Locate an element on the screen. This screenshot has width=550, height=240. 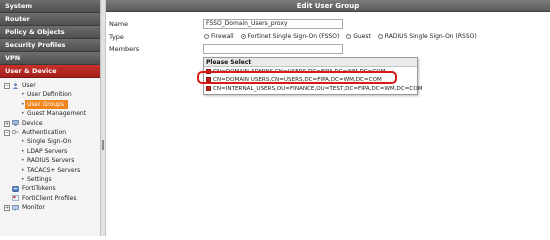
tree-item-device: + Device is located at coordinates (50, 123).